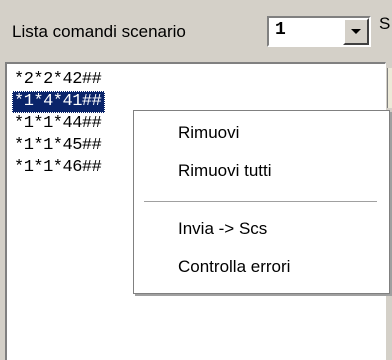 This screenshot has width=392, height=360. I want to click on right-panel-button, so click(389, 88).